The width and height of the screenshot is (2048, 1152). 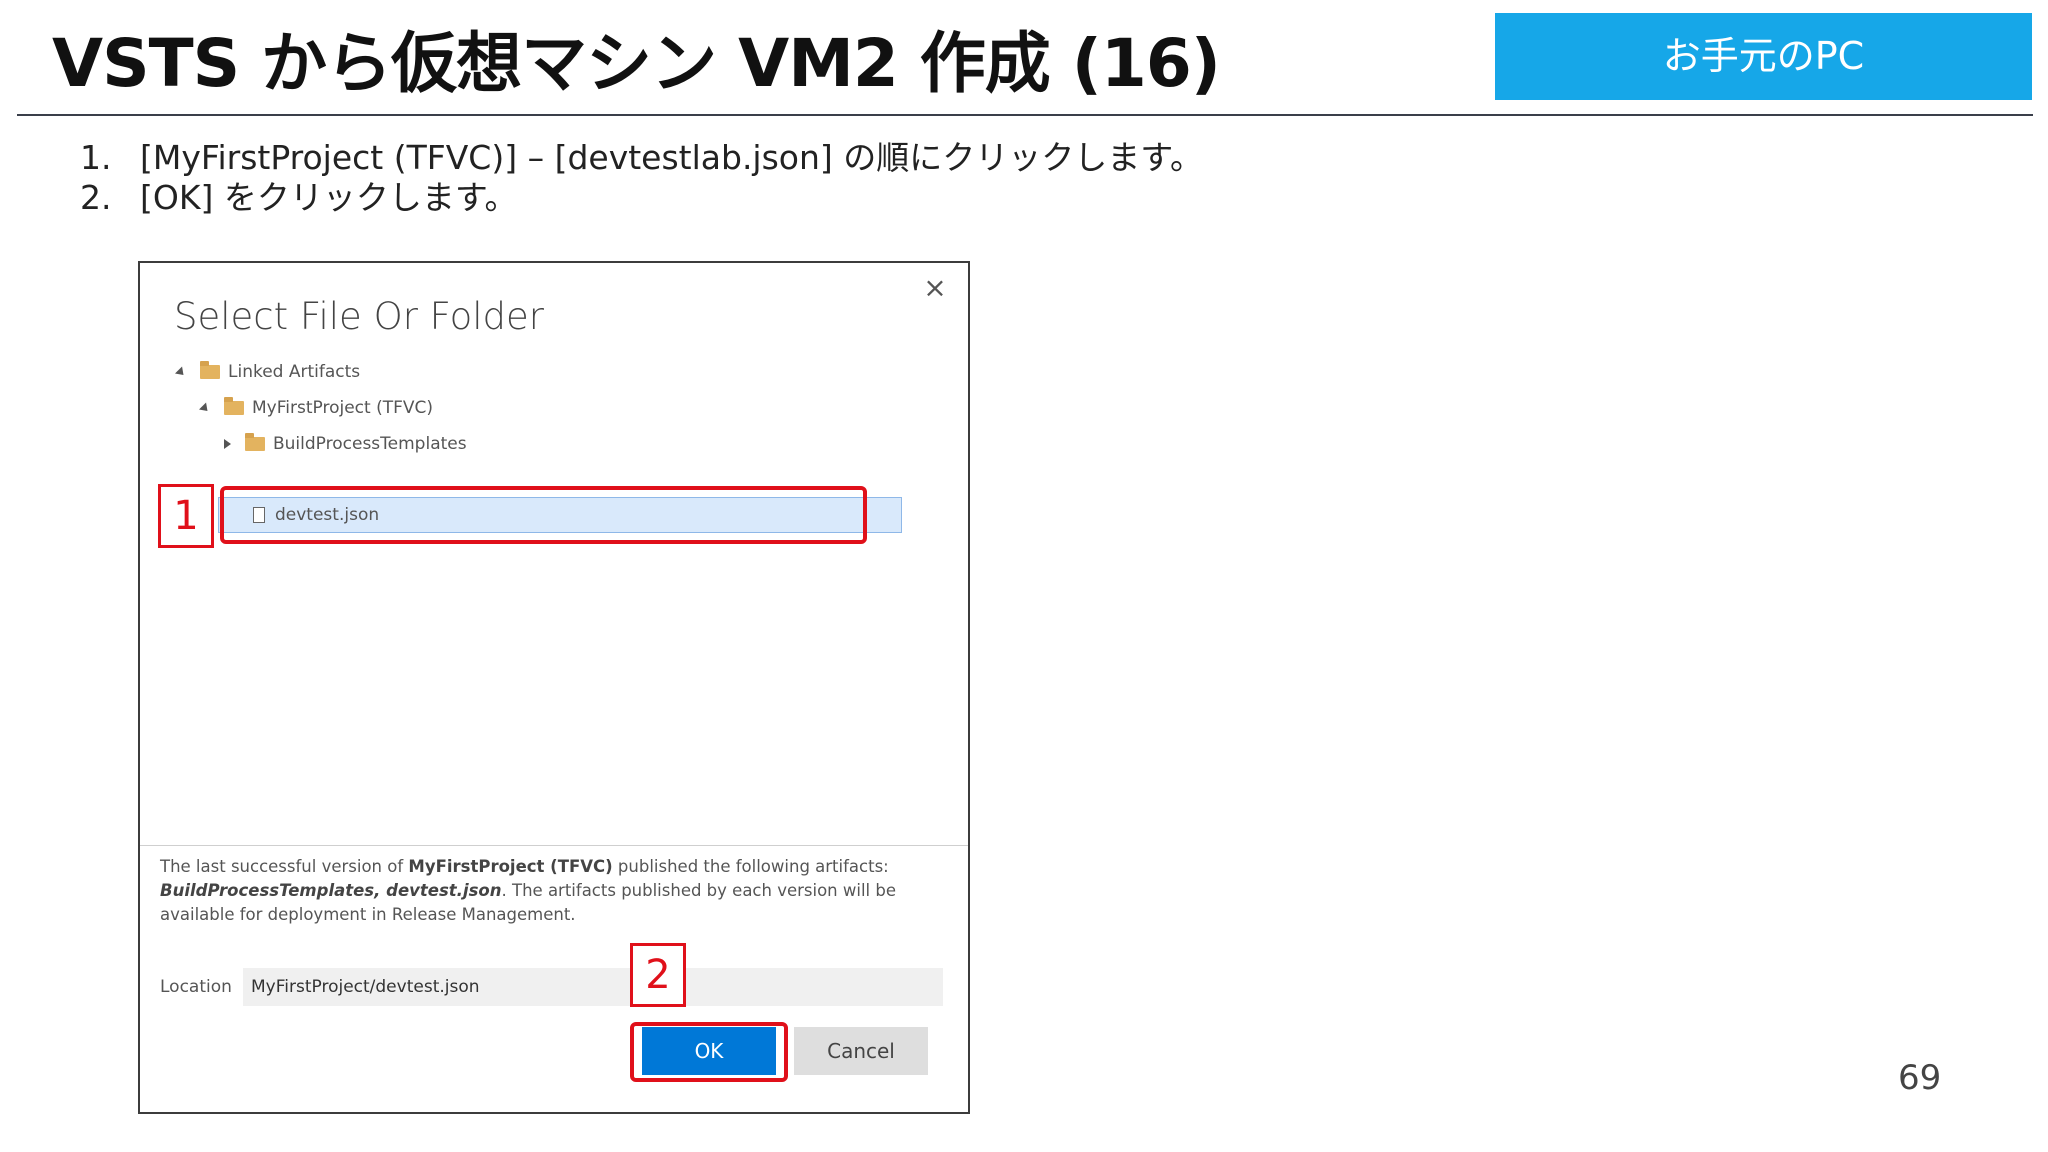 What do you see at coordinates (196, 987) in the screenshot?
I see `location-label: Location` at bounding box center [196, 987].